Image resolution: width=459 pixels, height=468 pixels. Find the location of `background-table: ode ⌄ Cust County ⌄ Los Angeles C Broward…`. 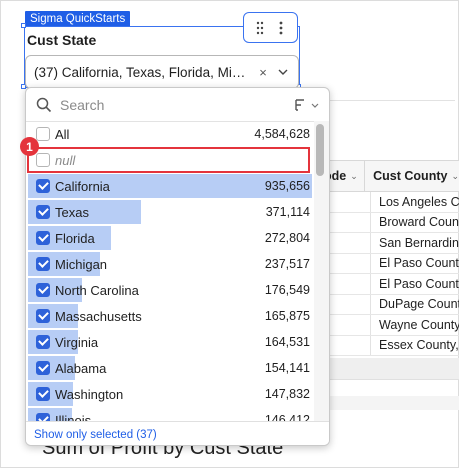

background-table: ode ⌄ Cust County ⌄ Los Angeles C Broward… is located at coordinates (388, 258).